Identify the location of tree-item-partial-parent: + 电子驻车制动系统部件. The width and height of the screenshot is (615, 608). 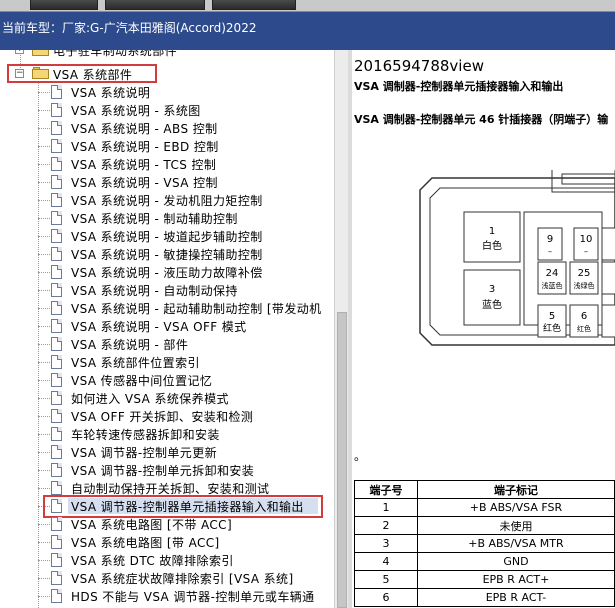
(167, 54).